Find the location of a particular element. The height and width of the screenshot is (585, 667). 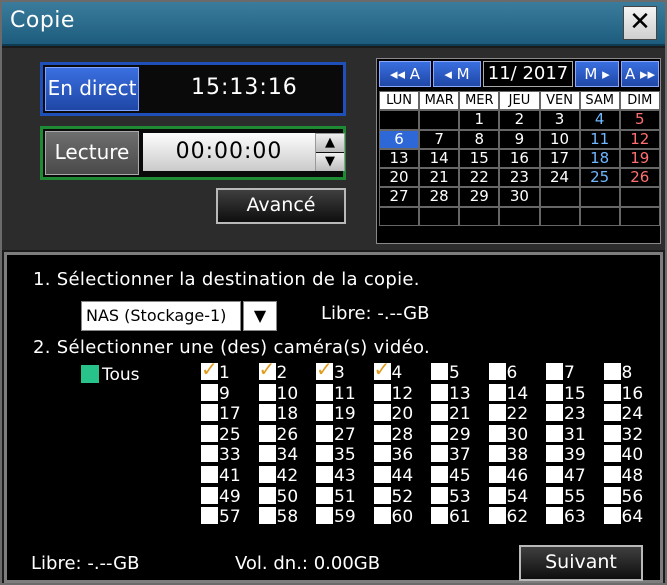

playback-time-field: 00:00:00 is located at coordinates (229, 152).